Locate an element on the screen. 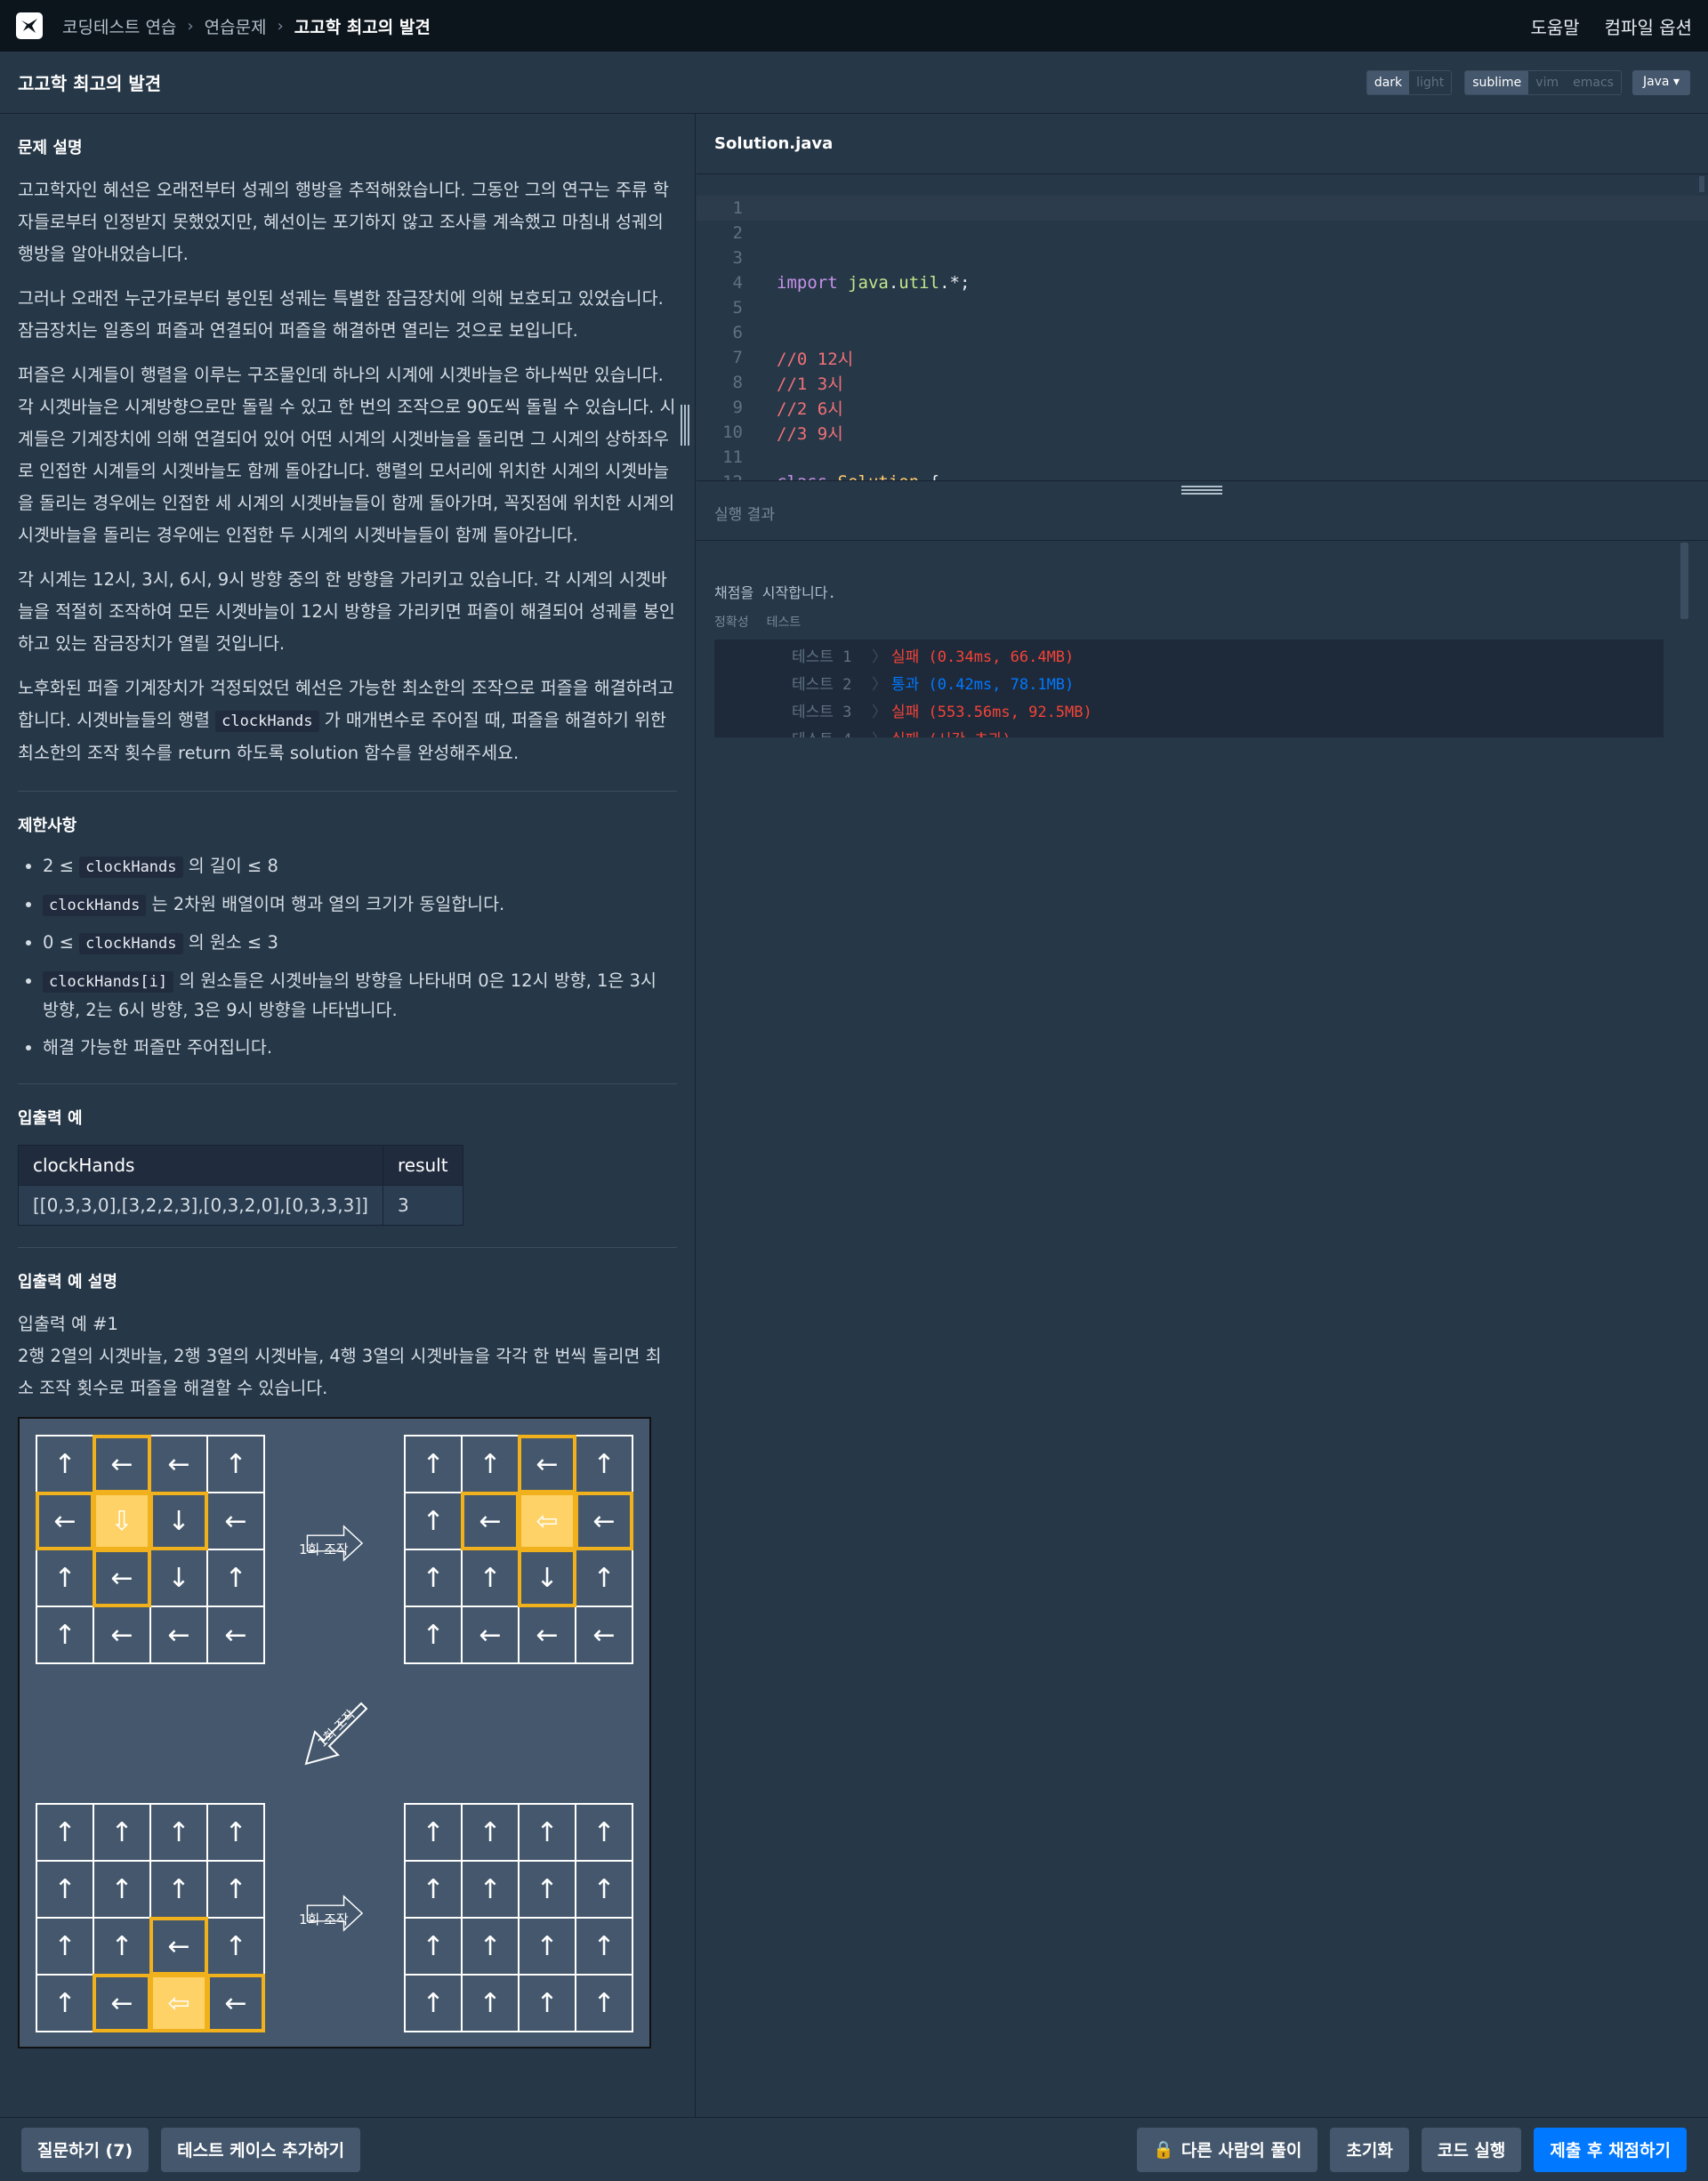 This screenshot has height=2181, width=1708. code-line: 11 is located at coordinates (1202, 458).